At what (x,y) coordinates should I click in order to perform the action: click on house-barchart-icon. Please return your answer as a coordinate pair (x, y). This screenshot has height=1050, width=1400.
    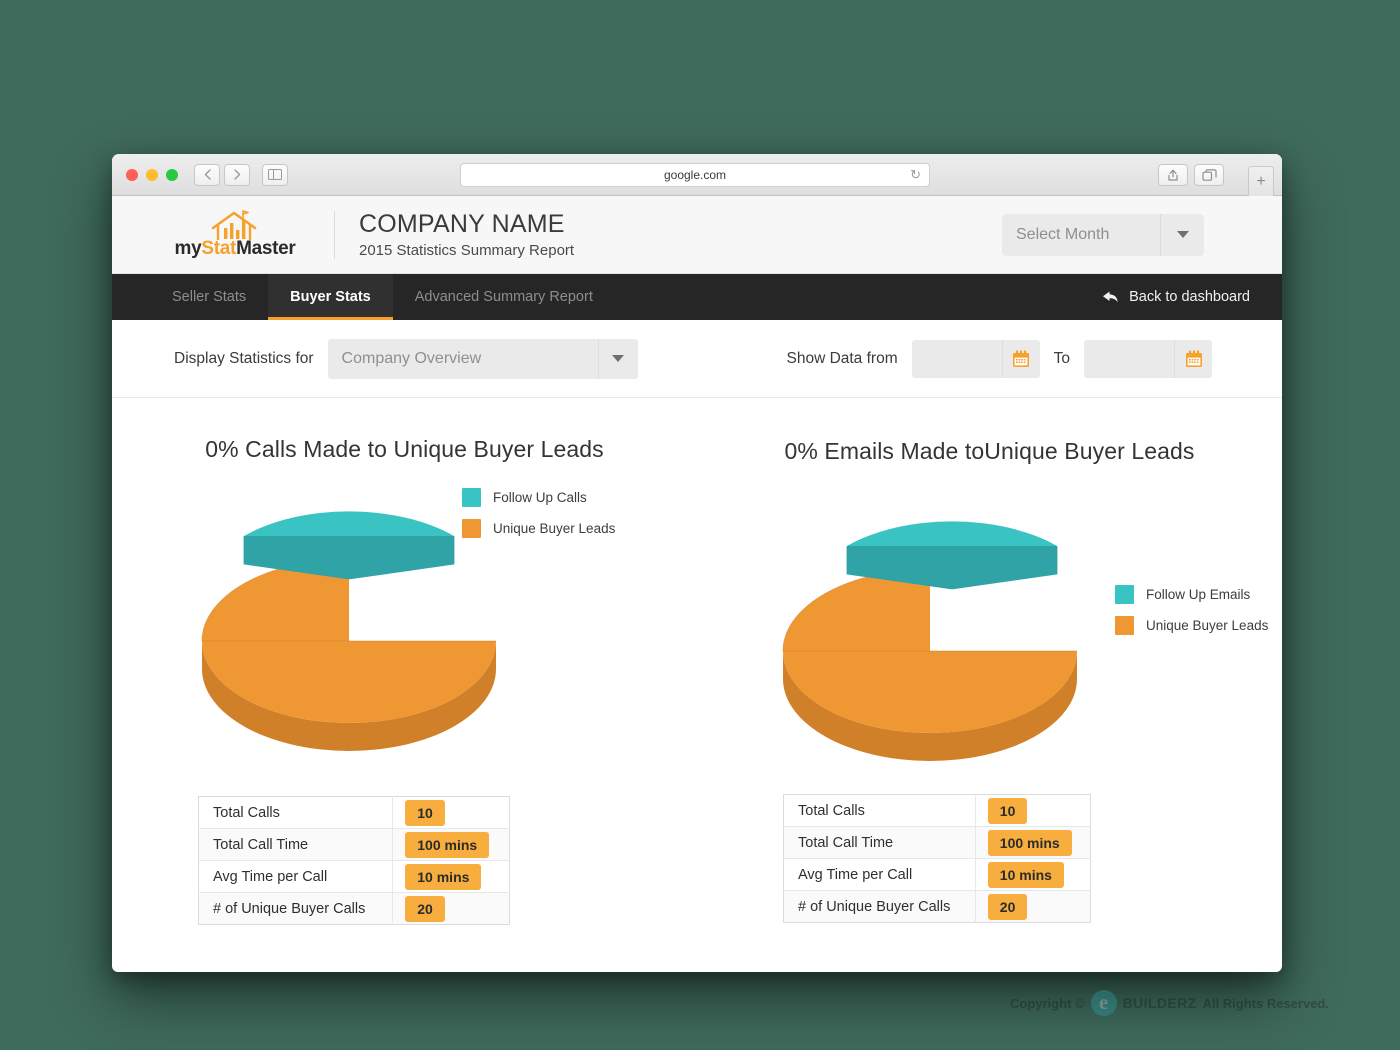
    Looking at the image, I should click on (234, 224).